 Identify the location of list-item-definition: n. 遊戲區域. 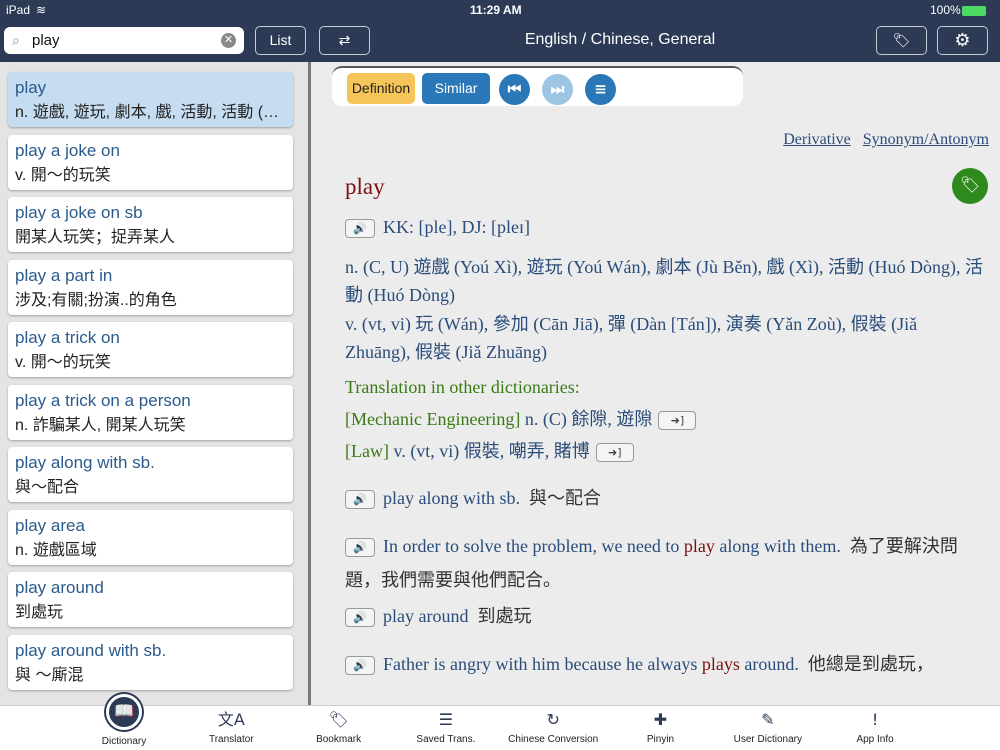
(56, 550).